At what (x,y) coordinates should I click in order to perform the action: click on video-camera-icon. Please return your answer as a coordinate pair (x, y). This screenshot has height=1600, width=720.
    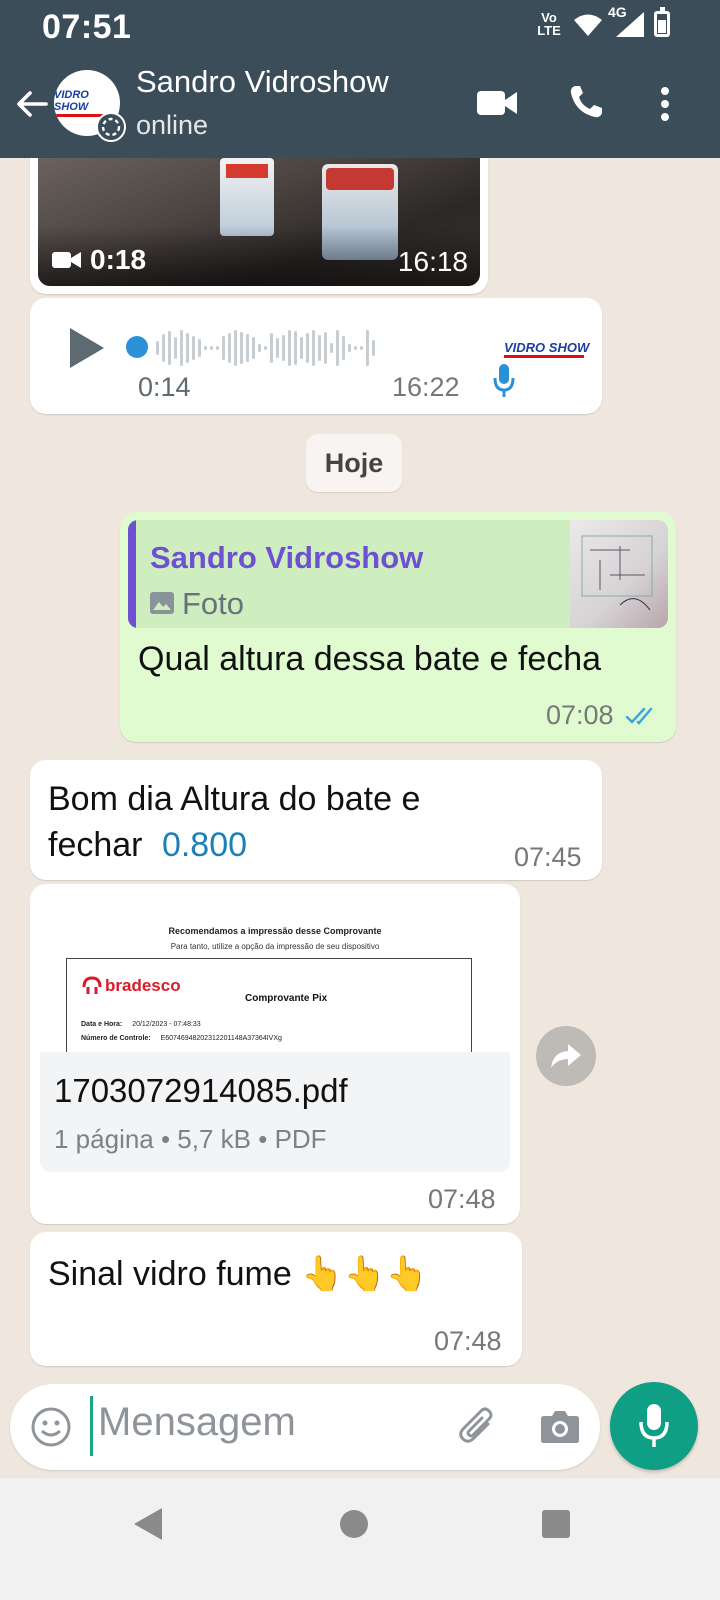
    Looking at the image, I should click on (66, 260).